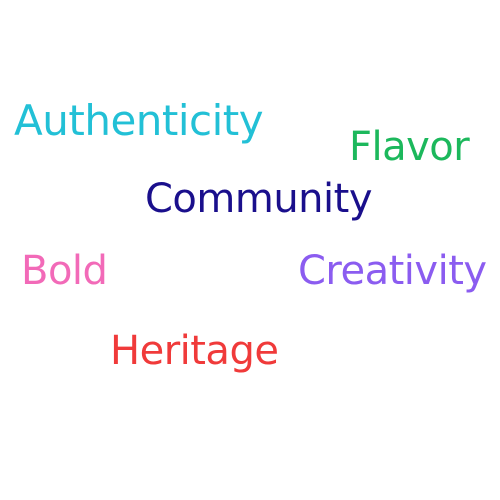  I want to click on word-authenticity: Authenticity, so click(139, 120).